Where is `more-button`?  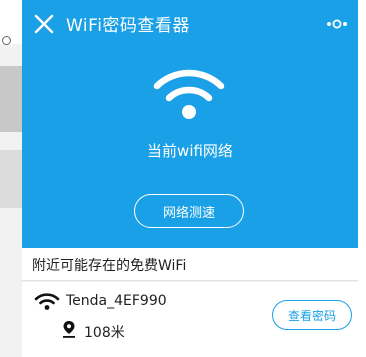 more-button is located at coordinates (337, 24).